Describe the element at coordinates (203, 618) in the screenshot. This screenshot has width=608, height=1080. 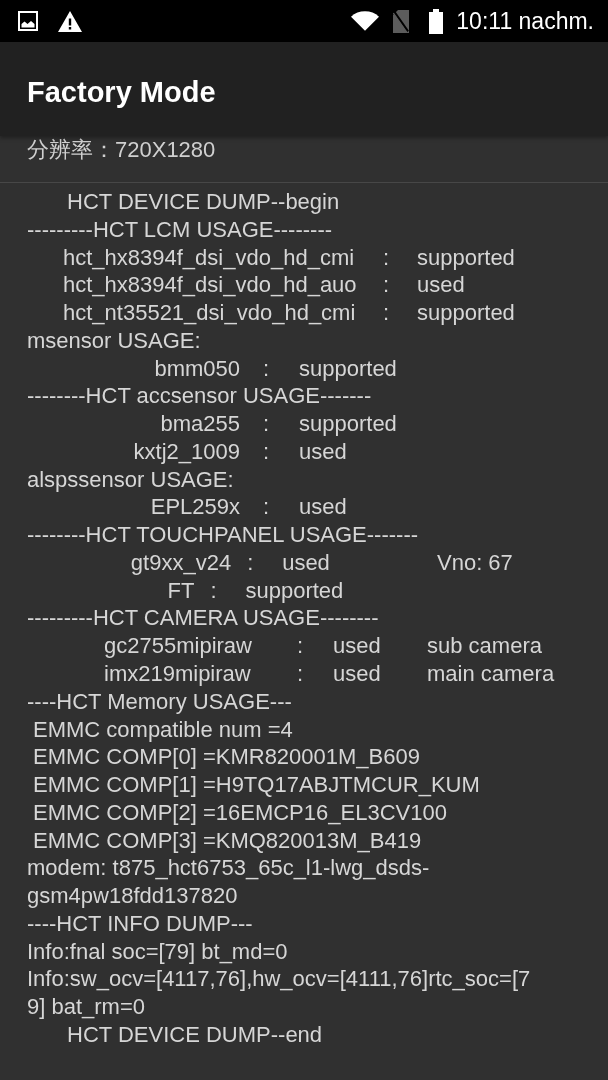
I see `log-line: ---------HCT CAMERA USAGE--------` at that location.